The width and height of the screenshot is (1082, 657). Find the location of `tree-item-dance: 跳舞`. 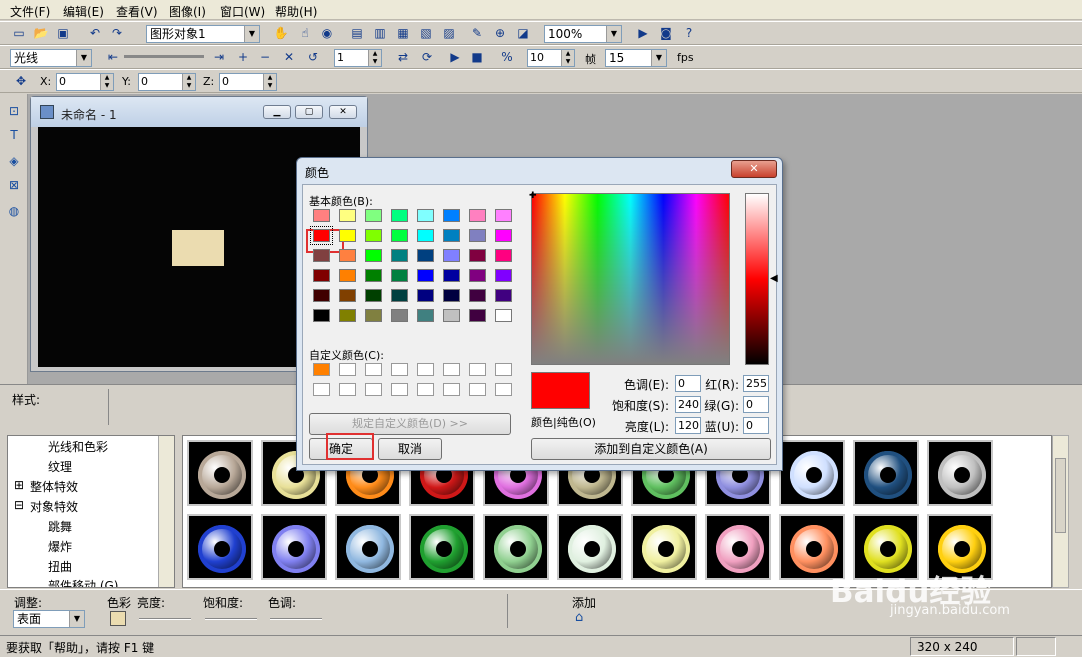

tree-item-dance: 跳舞 is located at coordinates (60, 526).